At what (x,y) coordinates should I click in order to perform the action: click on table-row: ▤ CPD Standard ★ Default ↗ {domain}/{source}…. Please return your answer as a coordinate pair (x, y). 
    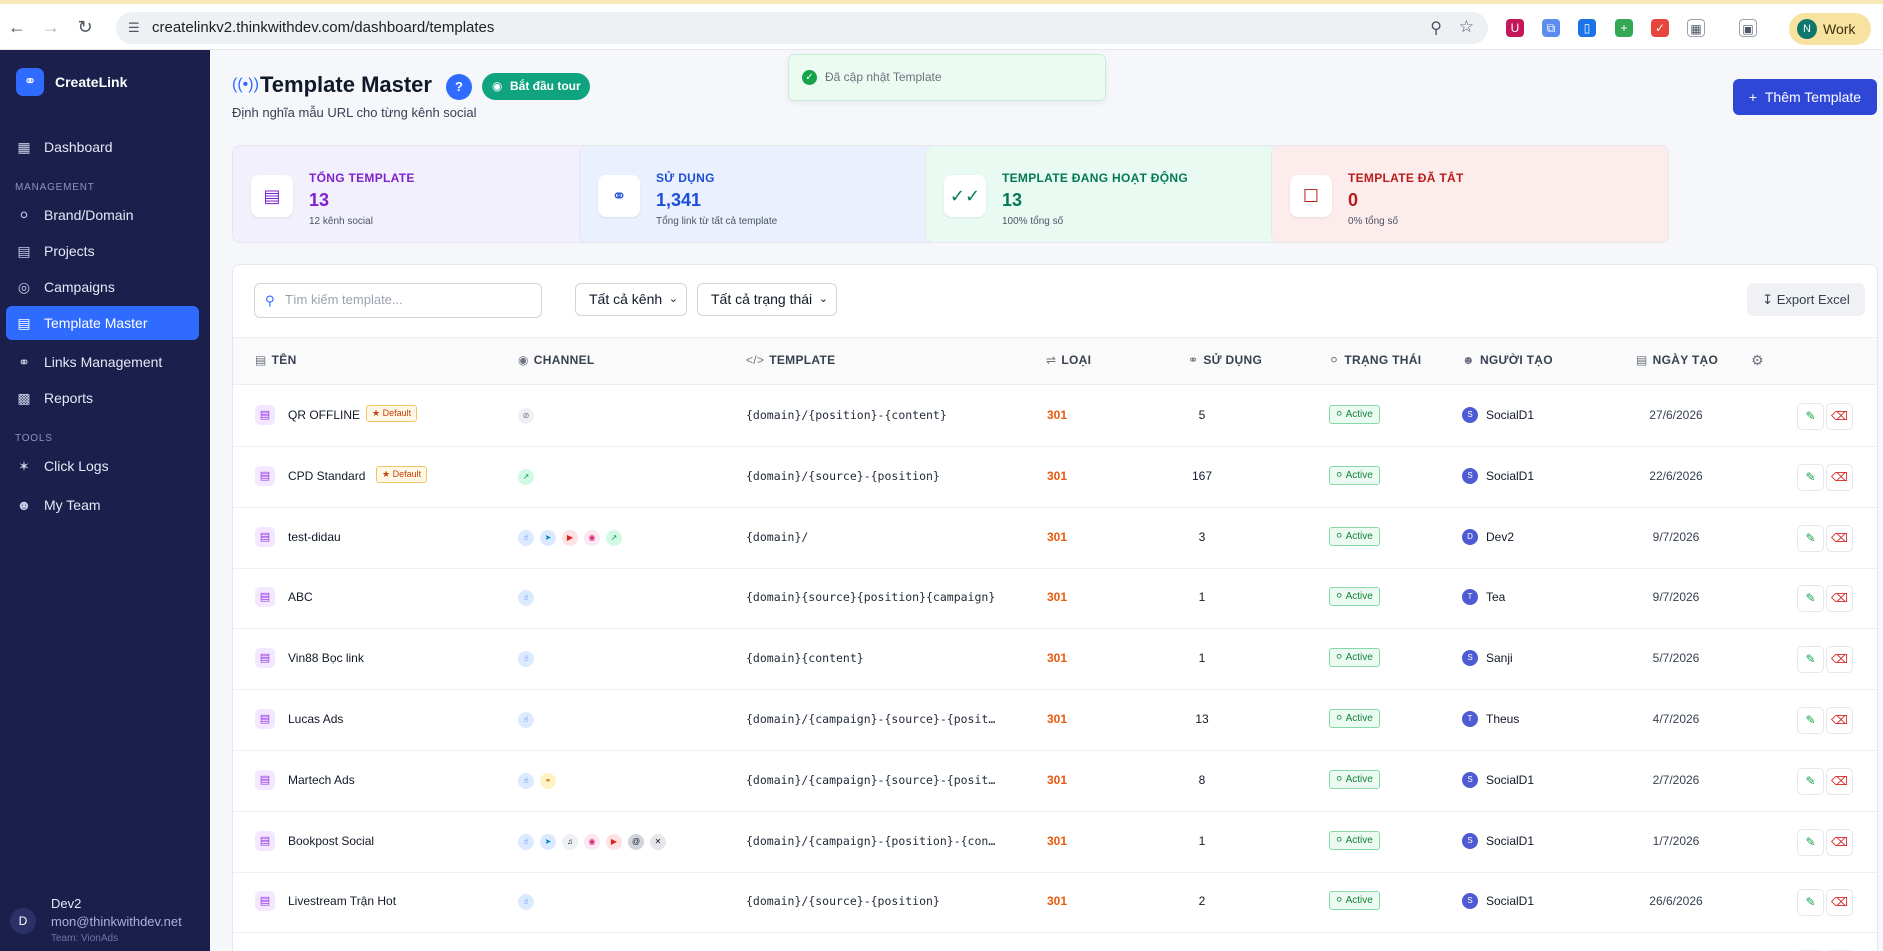
    Looking at the image, I should click on (1055, 477).